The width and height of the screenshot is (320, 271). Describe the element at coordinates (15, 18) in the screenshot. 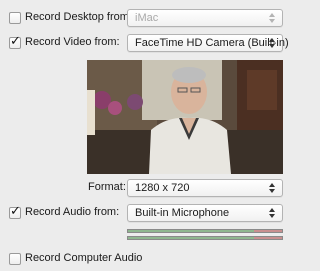

I see `record-desktop-checkbox` at that location.